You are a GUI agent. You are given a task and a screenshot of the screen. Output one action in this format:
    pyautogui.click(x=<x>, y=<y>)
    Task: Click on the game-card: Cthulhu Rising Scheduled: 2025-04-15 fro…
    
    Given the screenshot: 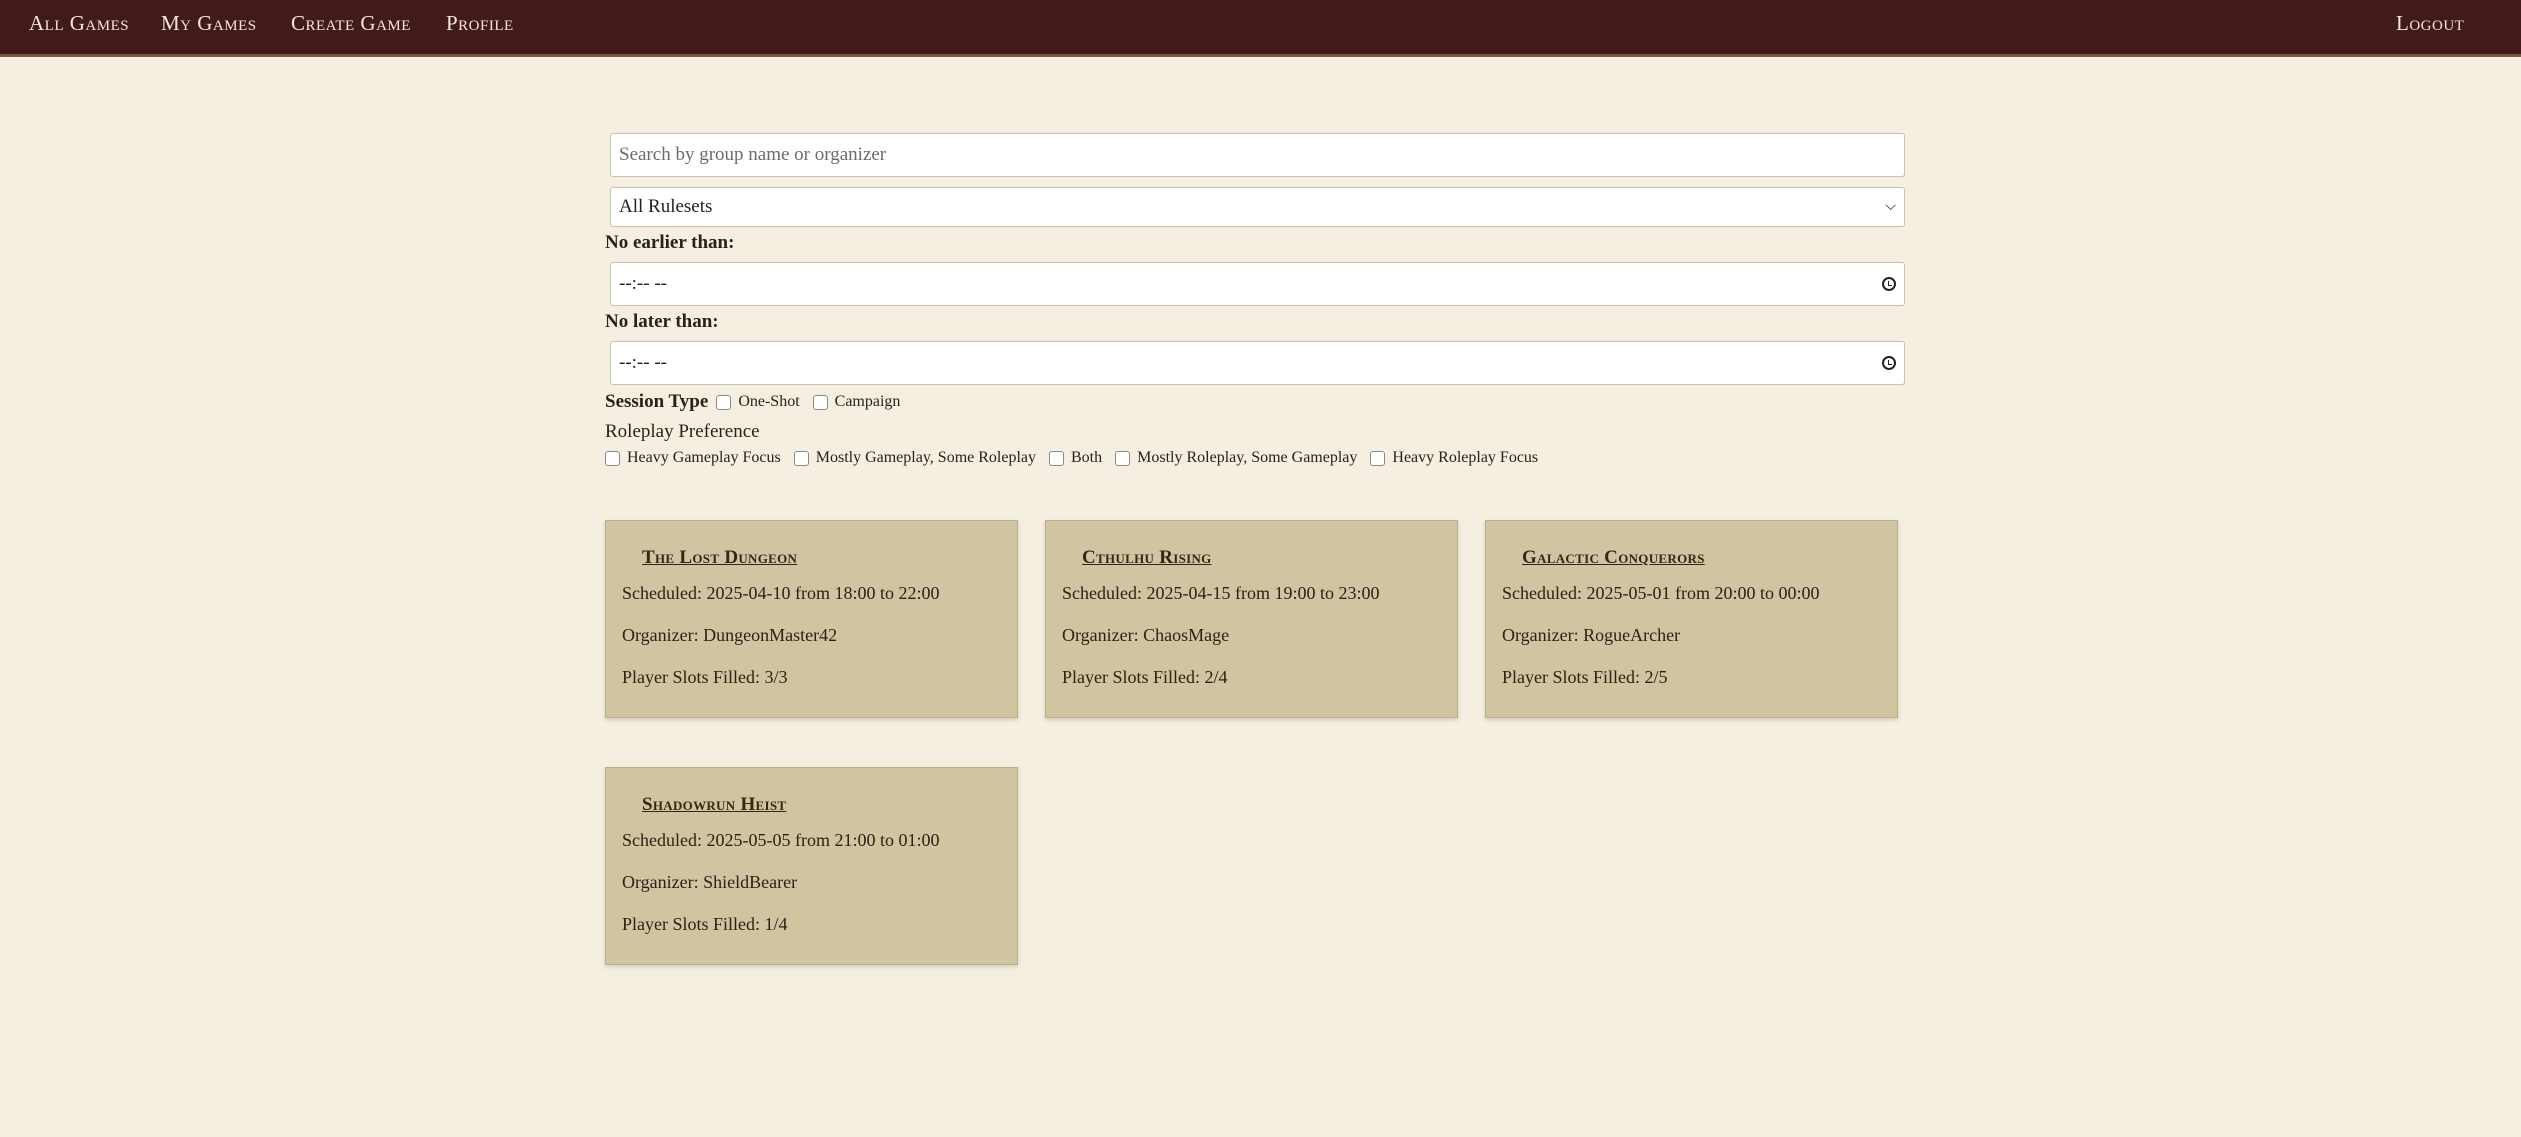 What is the action you would take?
    pyautogui.click(x=1251, y=619)
    